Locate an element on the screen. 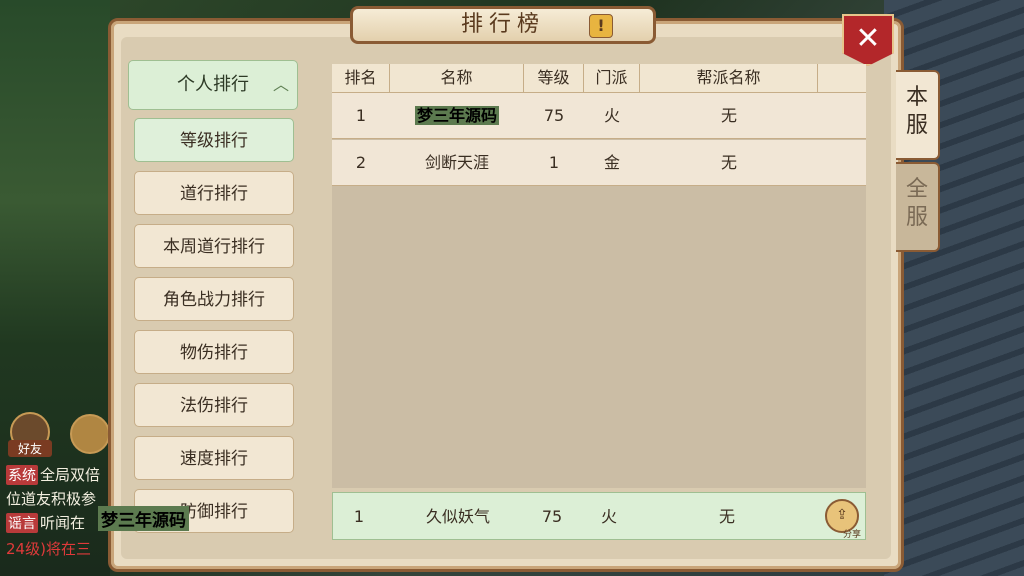  player-name: 梦三年源码 is located at coordinates (456, 115).